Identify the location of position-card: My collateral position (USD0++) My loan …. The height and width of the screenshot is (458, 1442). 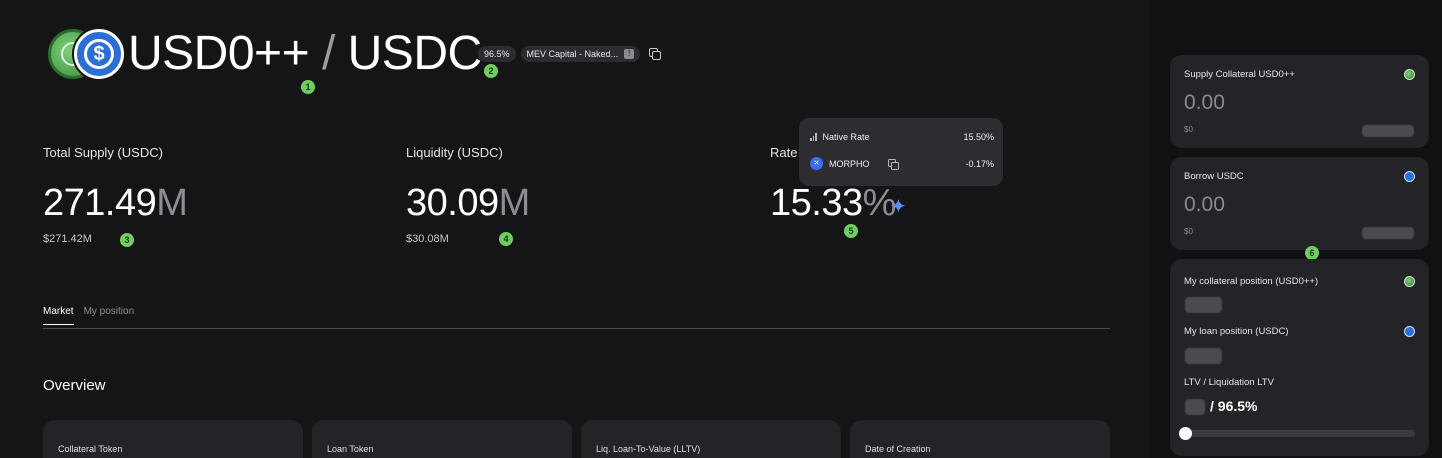
(1299, 357).